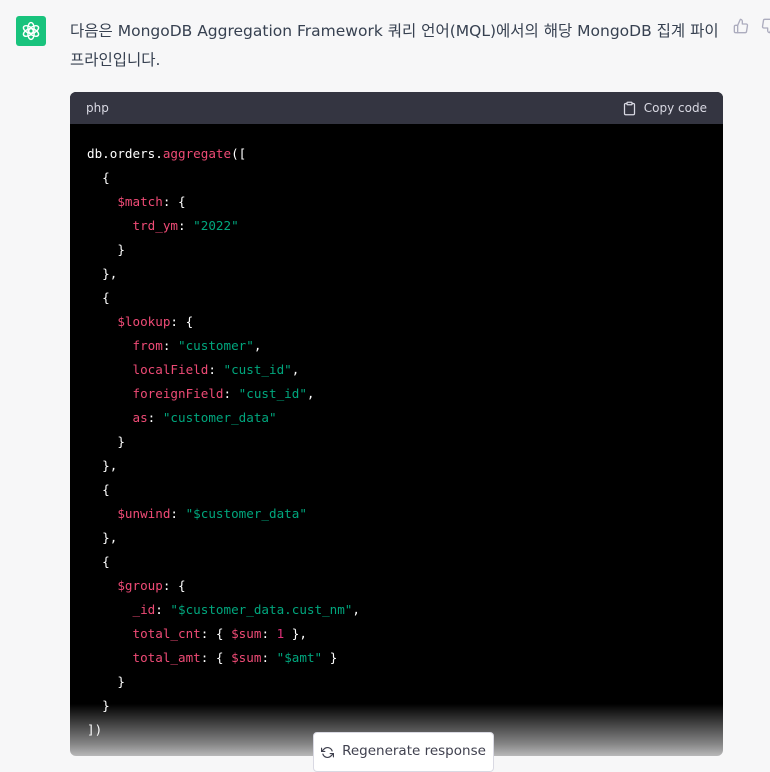 Image resolution: width=770 pixels, height=772 pixels. I want to click on assistant-avatar, so click(31, 31).